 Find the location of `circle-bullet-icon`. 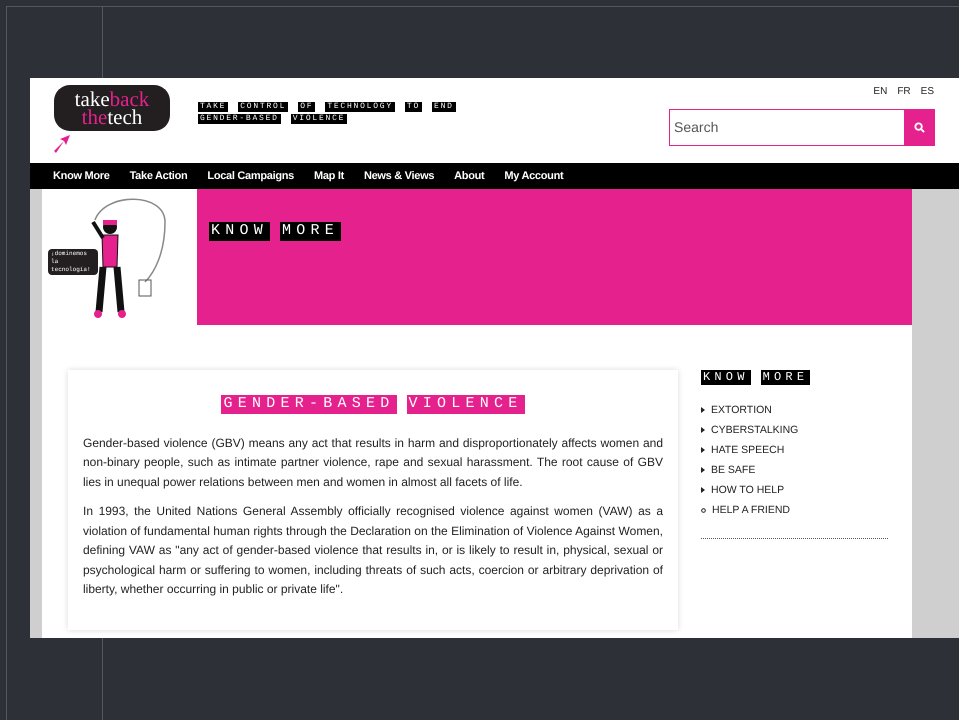

circle-bullet-icon is located at coordinates (703, 510).